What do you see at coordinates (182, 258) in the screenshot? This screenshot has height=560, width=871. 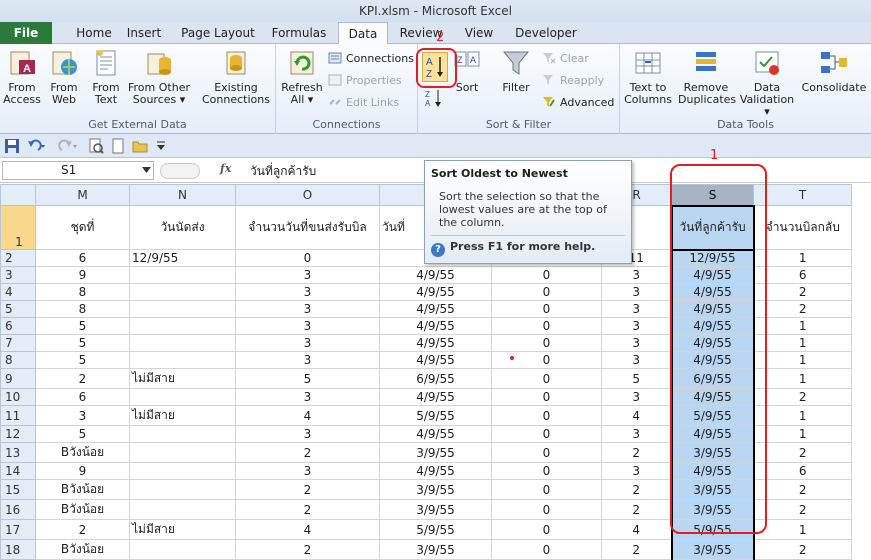 I see `cell-n: 12/9/55` at bounding box center [182, 258].